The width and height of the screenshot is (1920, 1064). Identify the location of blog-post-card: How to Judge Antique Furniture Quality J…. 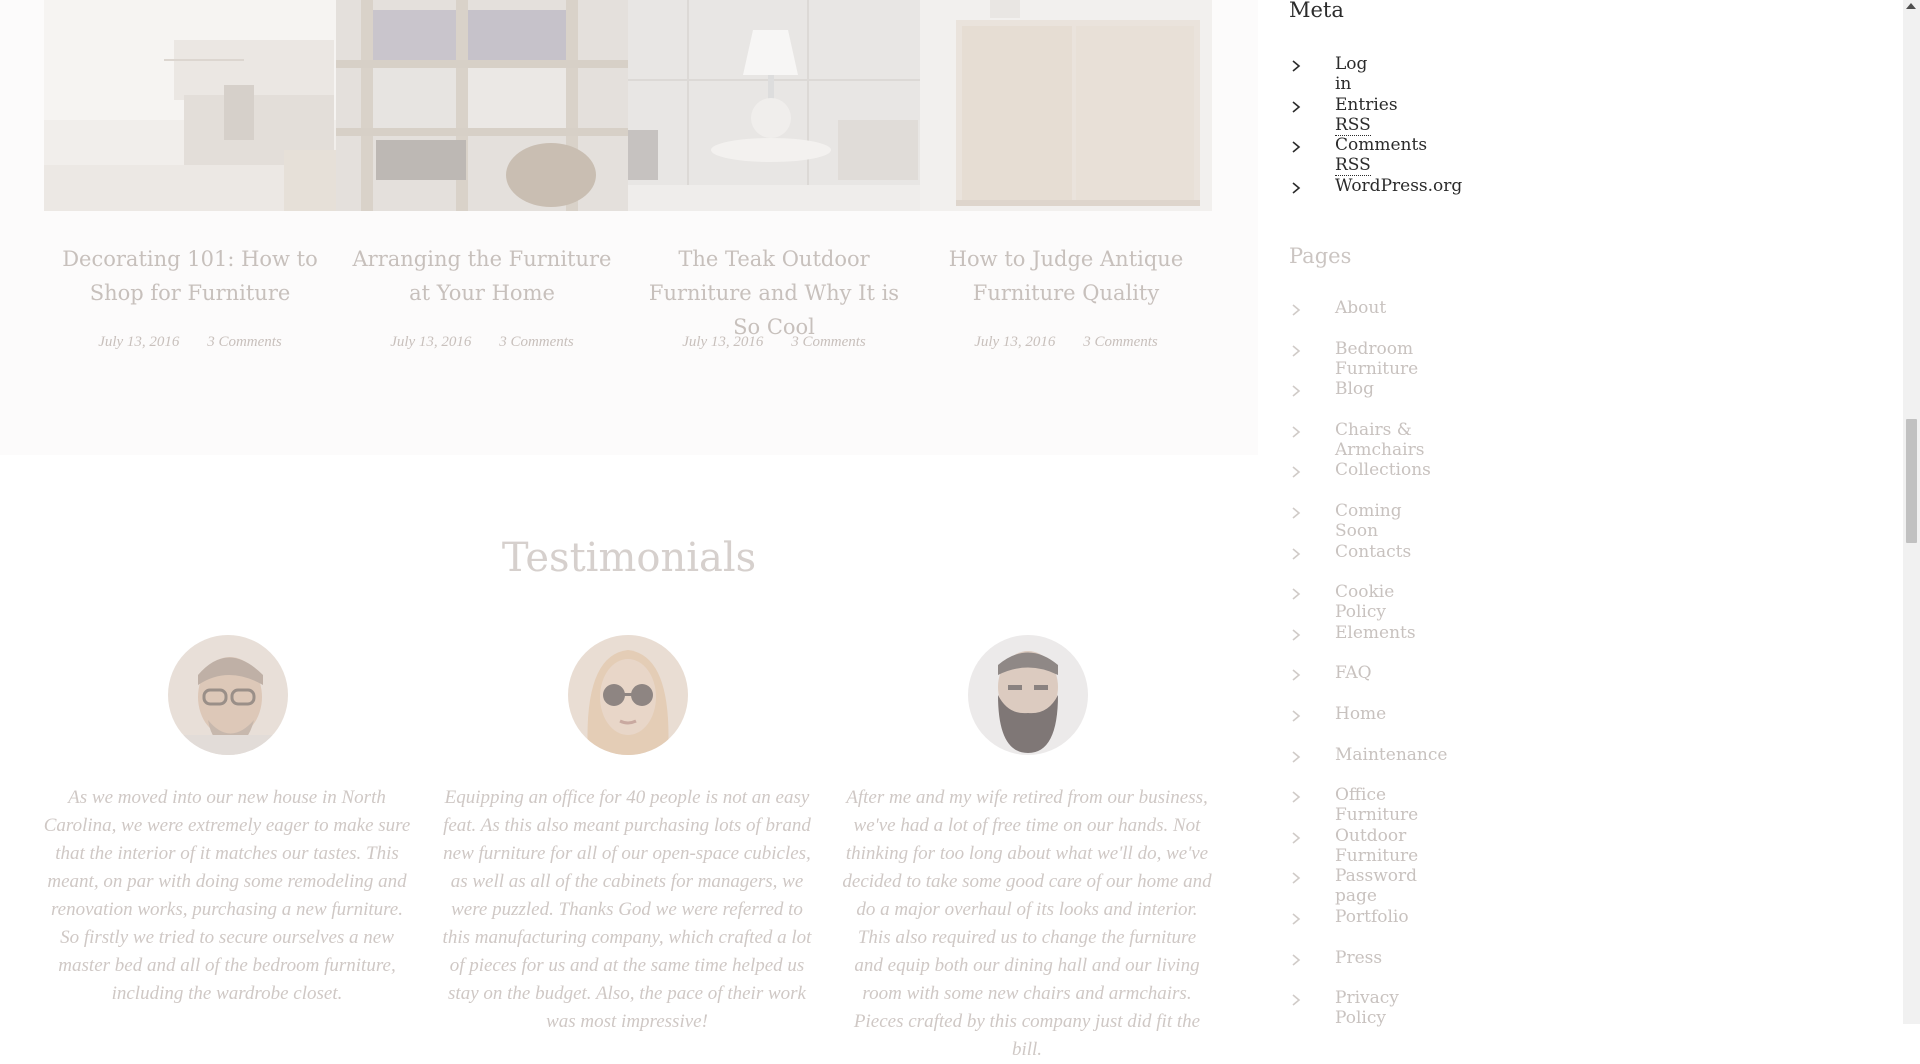
(1066, 185).